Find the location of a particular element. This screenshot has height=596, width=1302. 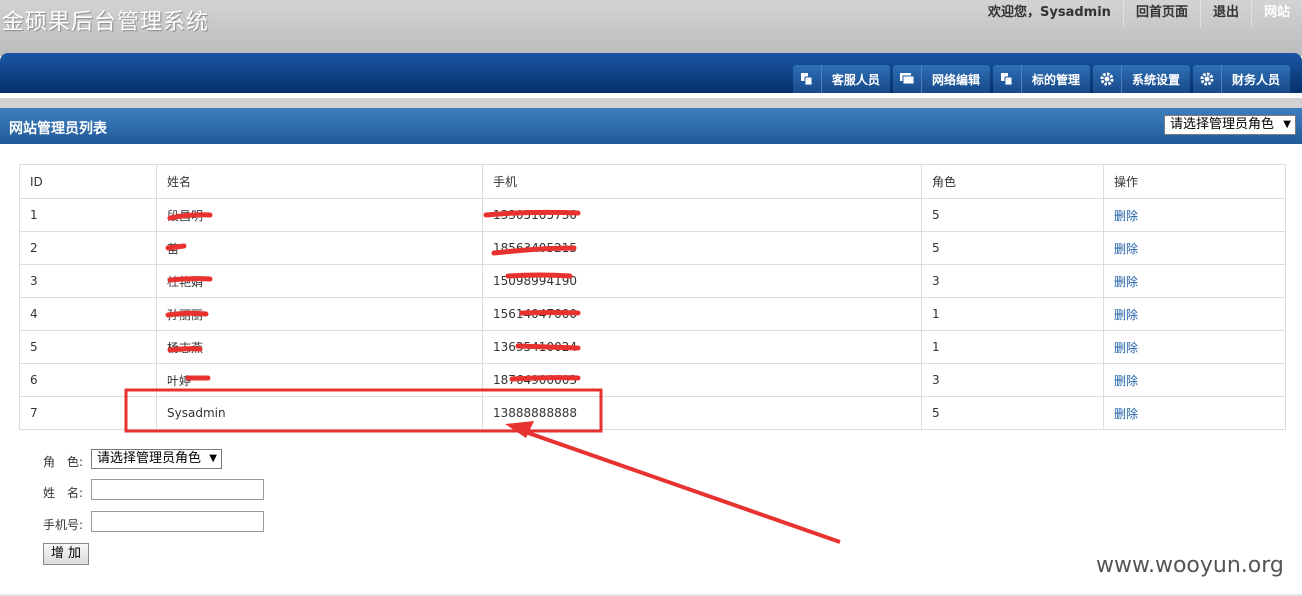

cell-phone: 13635410024 is located at coordinates (702, 347).